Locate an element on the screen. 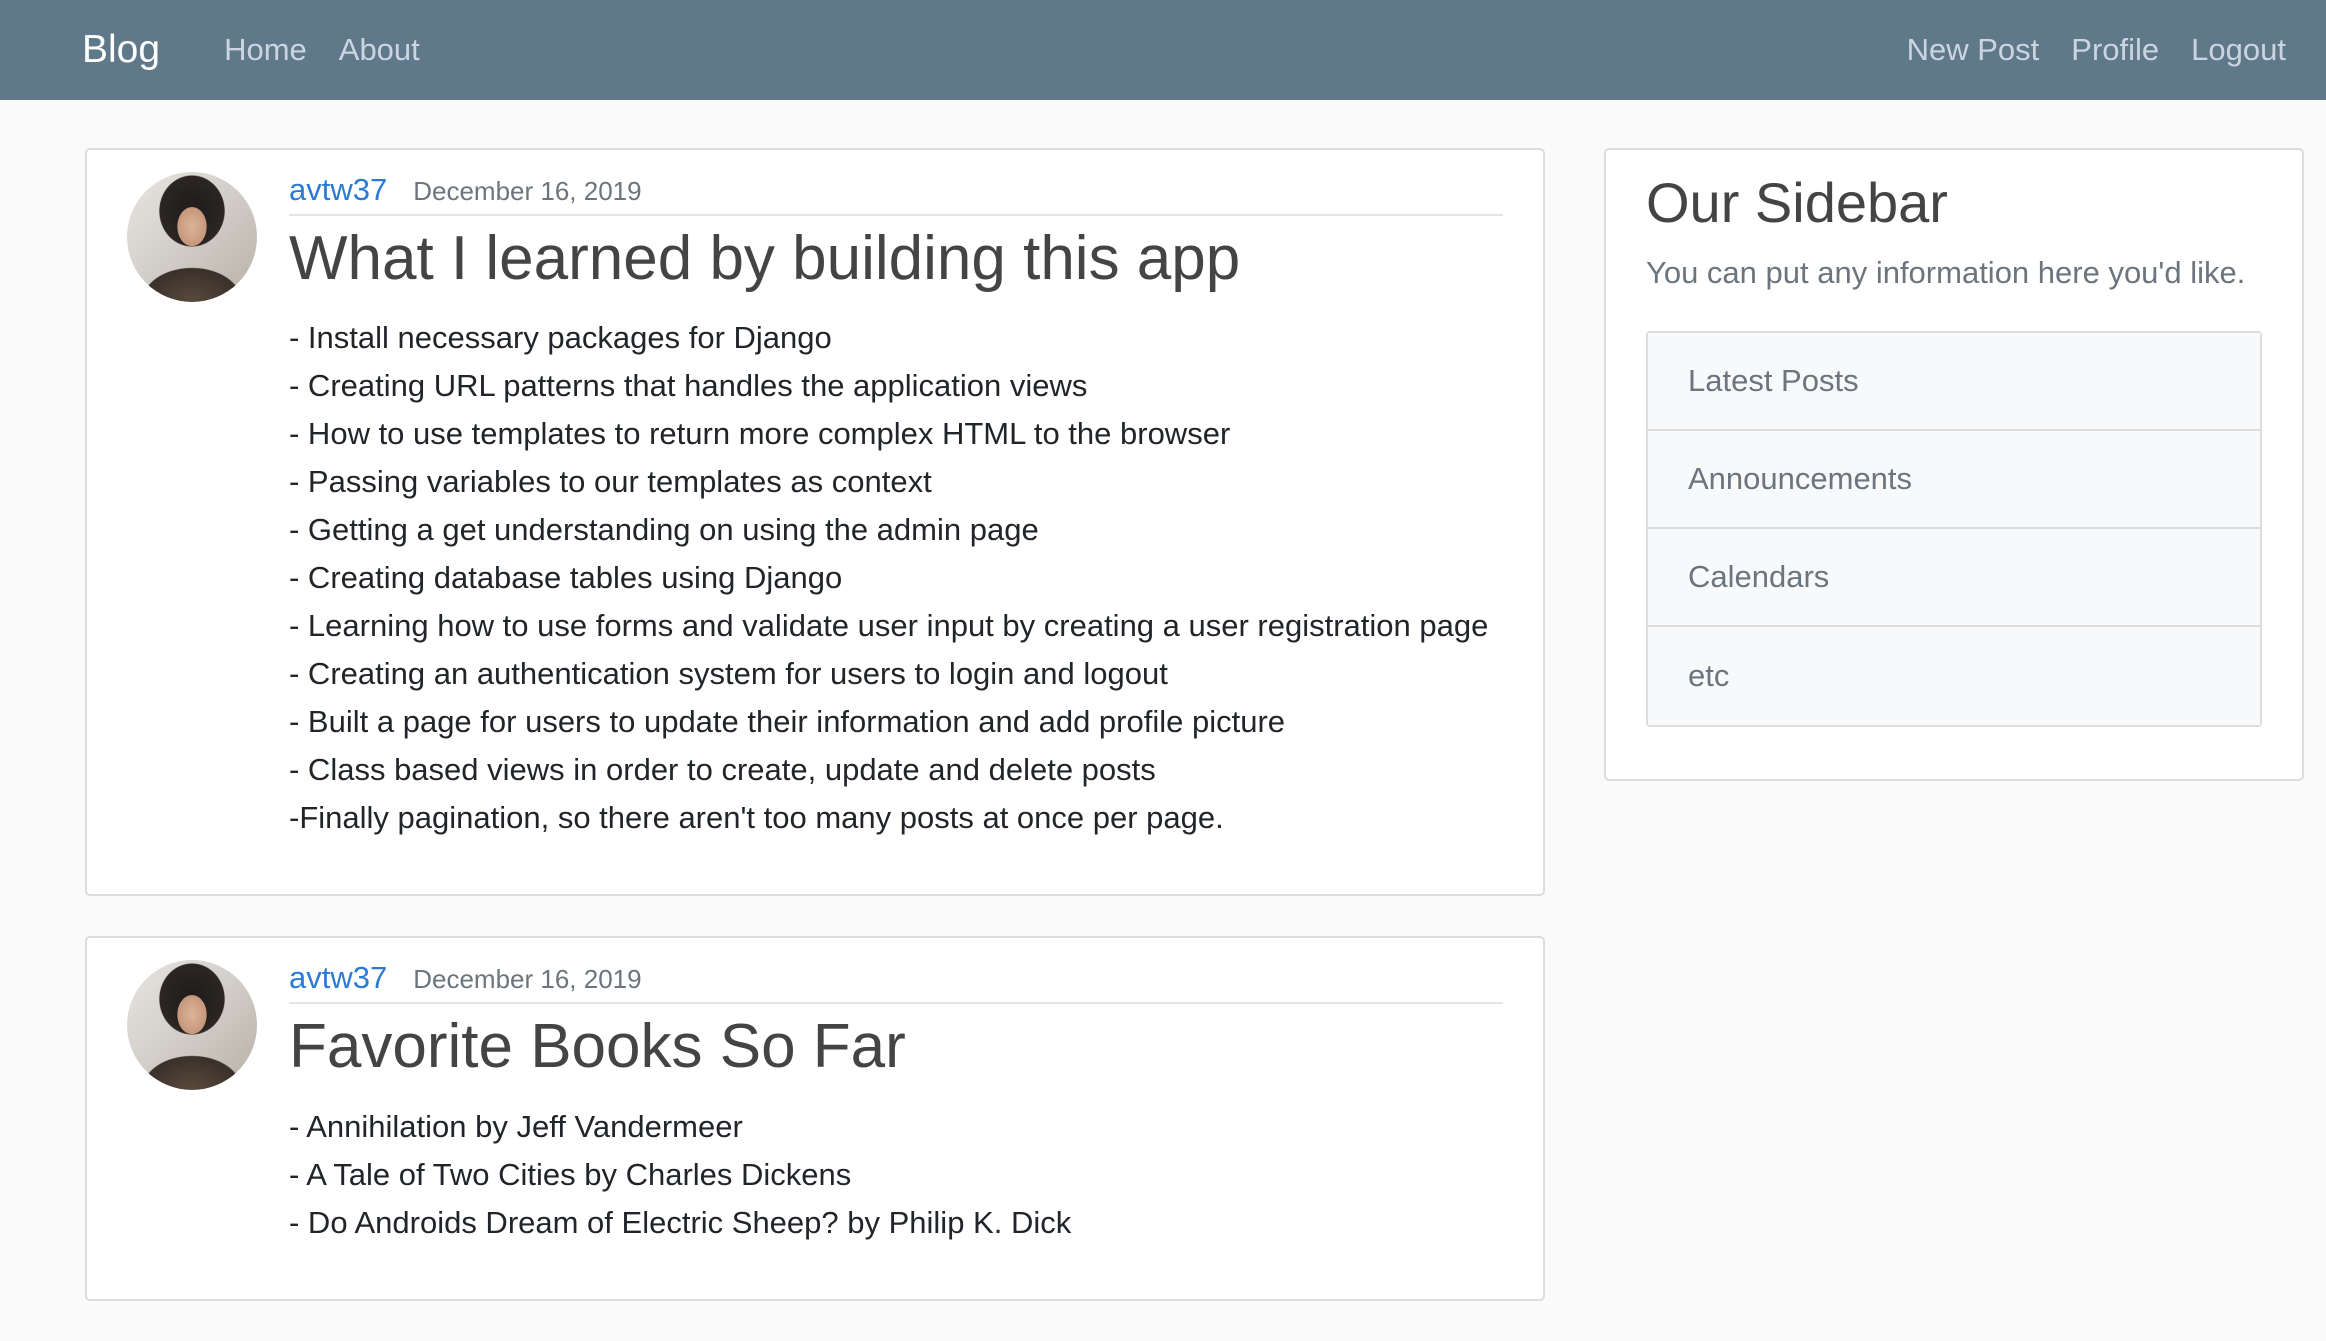 The width and height of the screenshot is (2326, 1341). nav-right-links: New Post Profile Logout is located at coordinates (2096, 50).